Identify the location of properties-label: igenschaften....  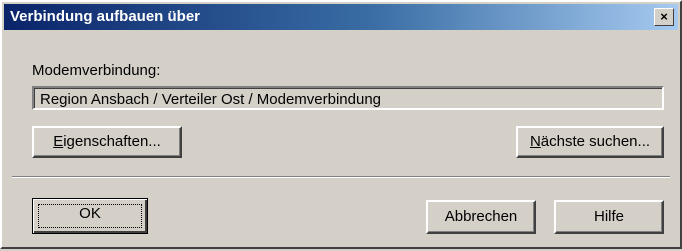
(112, 141).